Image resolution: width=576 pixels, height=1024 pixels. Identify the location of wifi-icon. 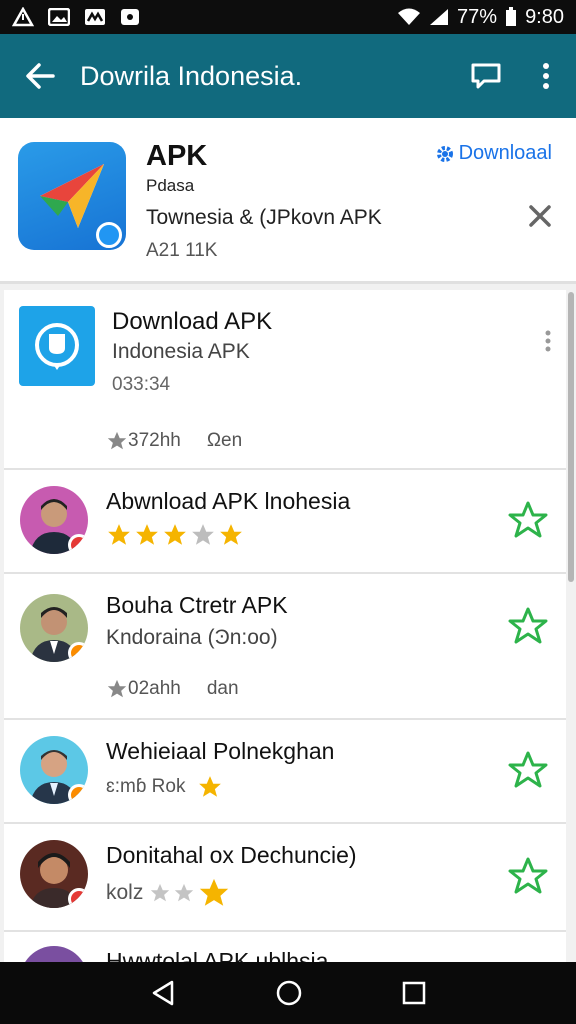
(409, 16).